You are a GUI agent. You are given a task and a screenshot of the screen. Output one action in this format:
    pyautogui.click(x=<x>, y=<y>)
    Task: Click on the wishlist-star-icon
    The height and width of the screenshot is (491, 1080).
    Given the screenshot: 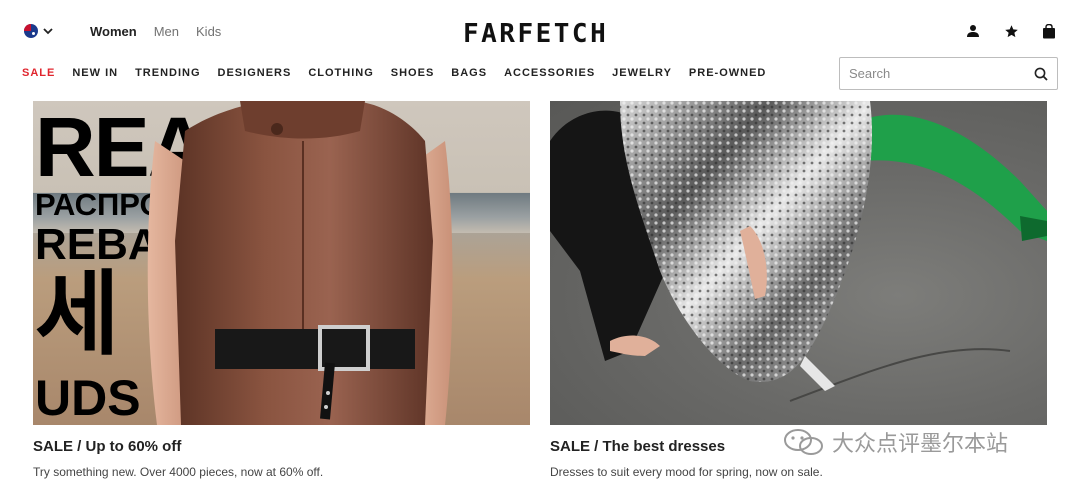 What is the action you would take?
    pyautogui.click(x=1011, y=31)
    